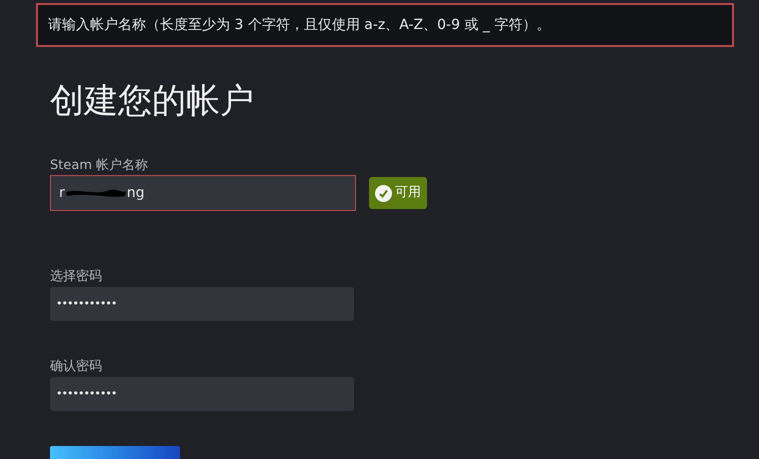  I want to click on check-icon, so click(383, 193).